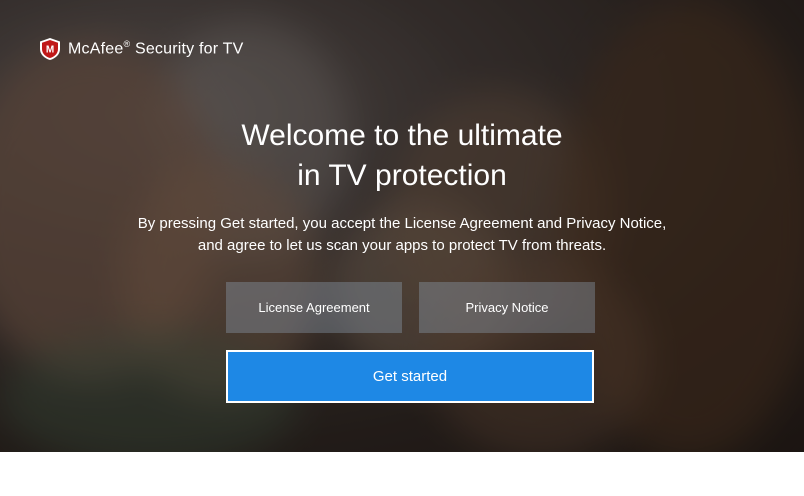 This screenshot has height=496, width=804. I want to click on privacy-notice-button: Privacy Notice, so click(507, 307).